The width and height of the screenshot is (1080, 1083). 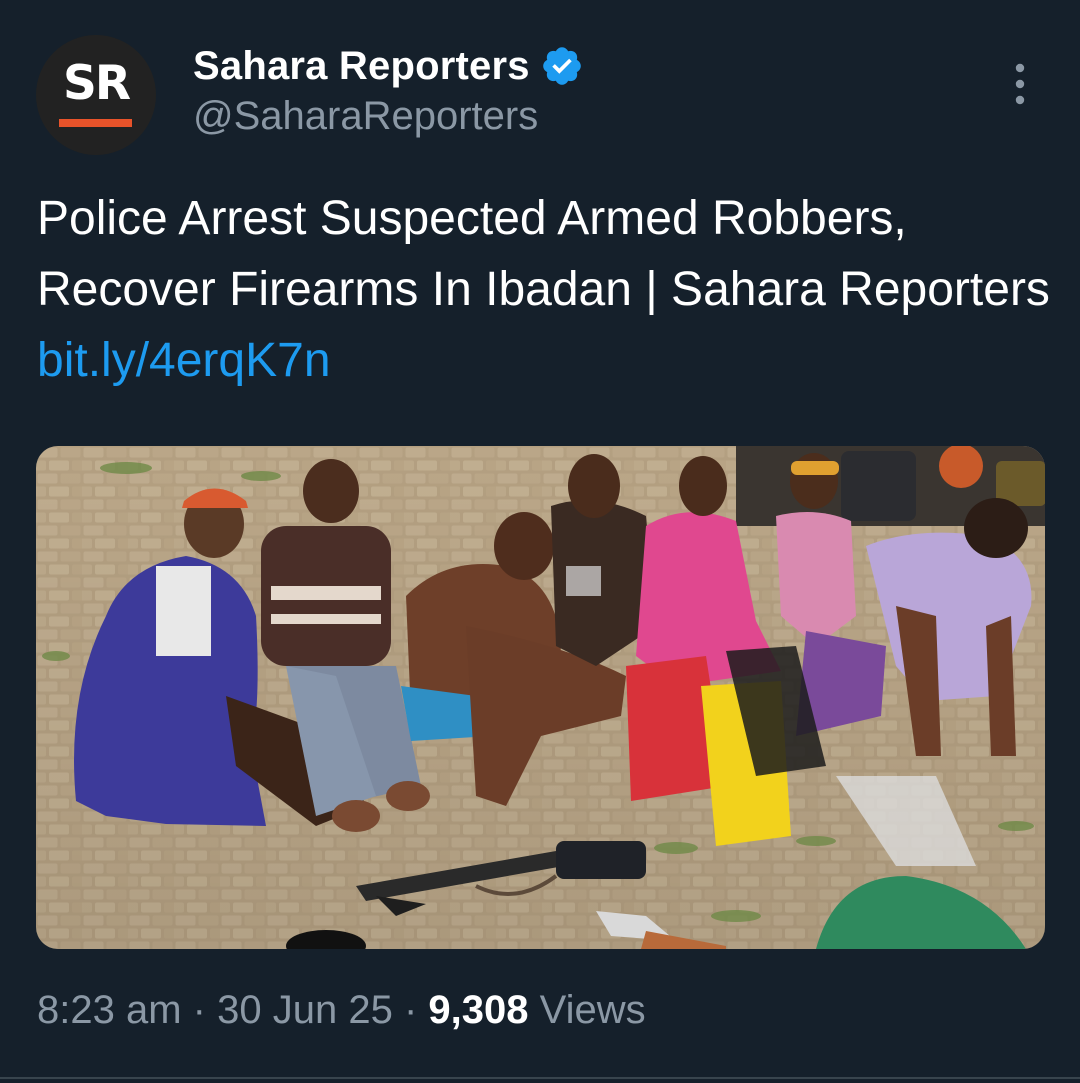 What do you see at coordinates (361, 66) in the screenshot?
I see `author-name: Sahara Reporters` at bounding box center [361, 66].